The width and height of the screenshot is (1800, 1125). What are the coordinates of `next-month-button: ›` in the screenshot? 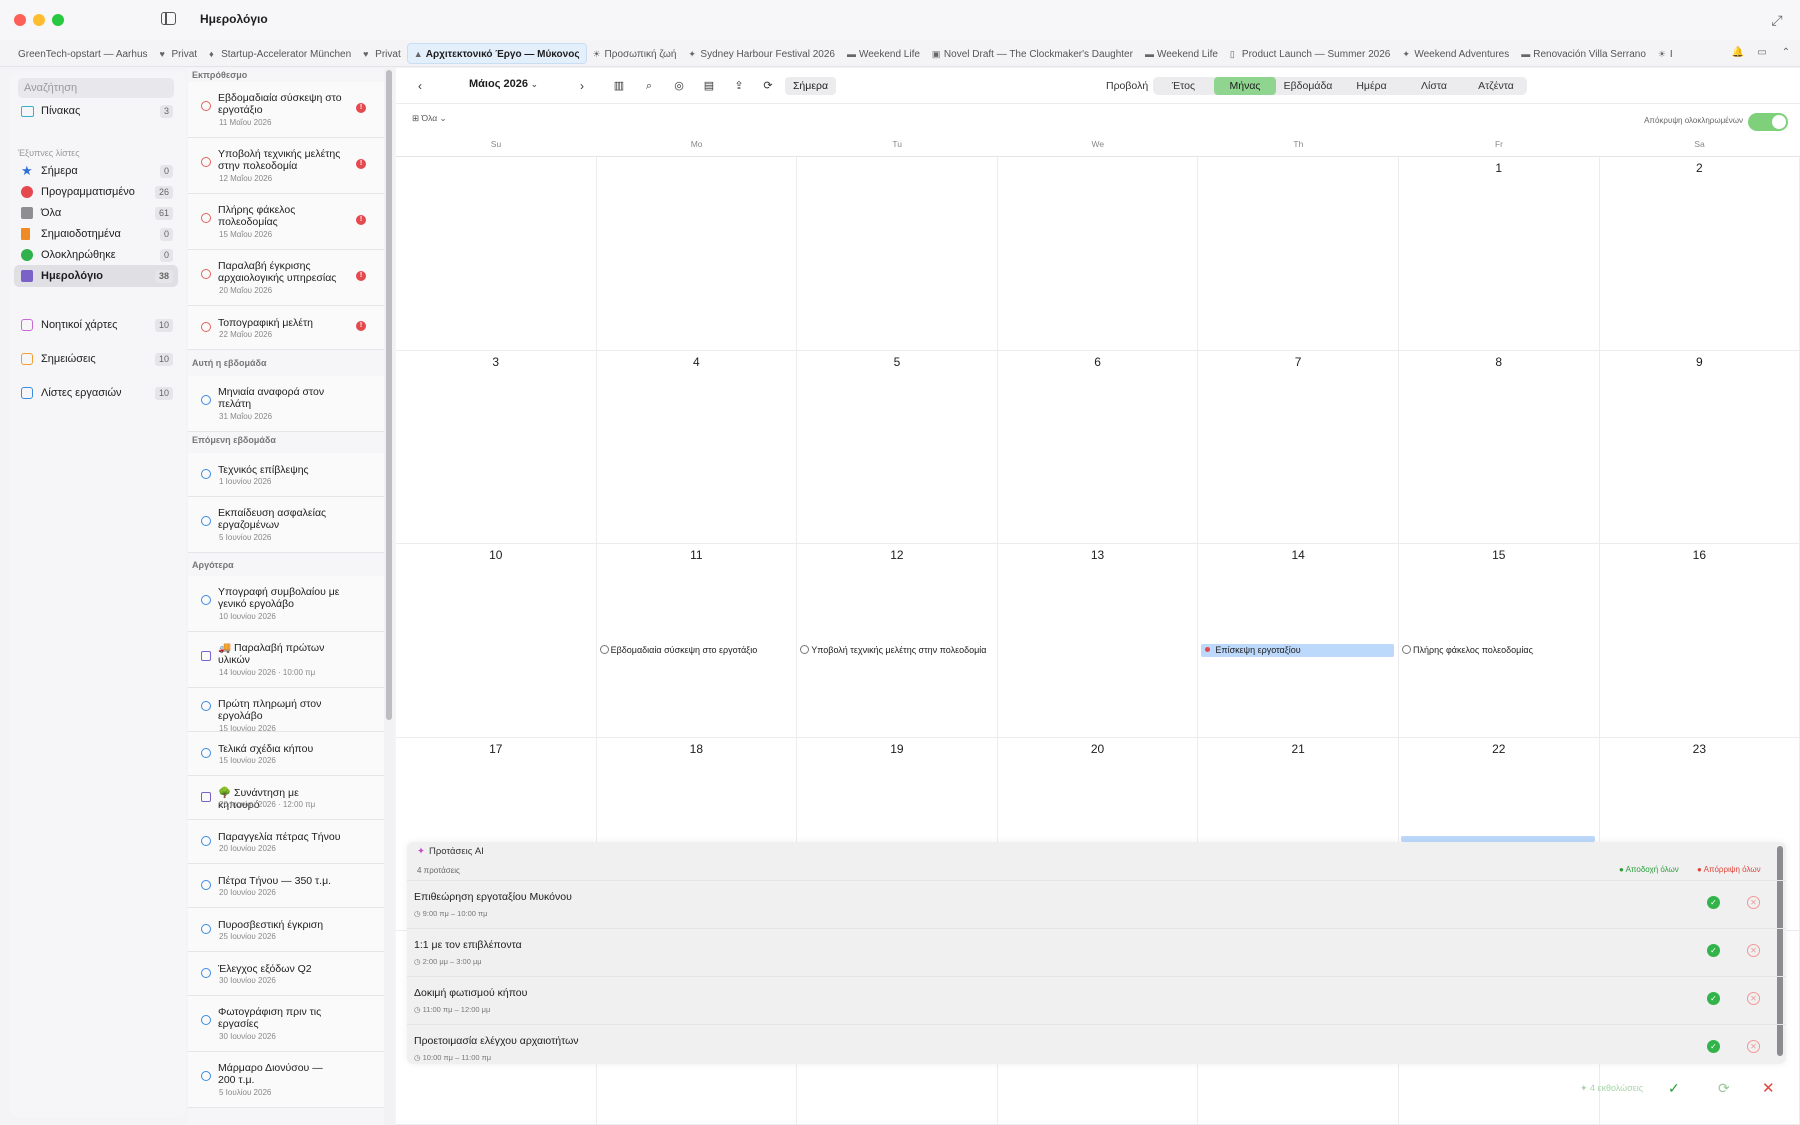 It's located at (582, 86).